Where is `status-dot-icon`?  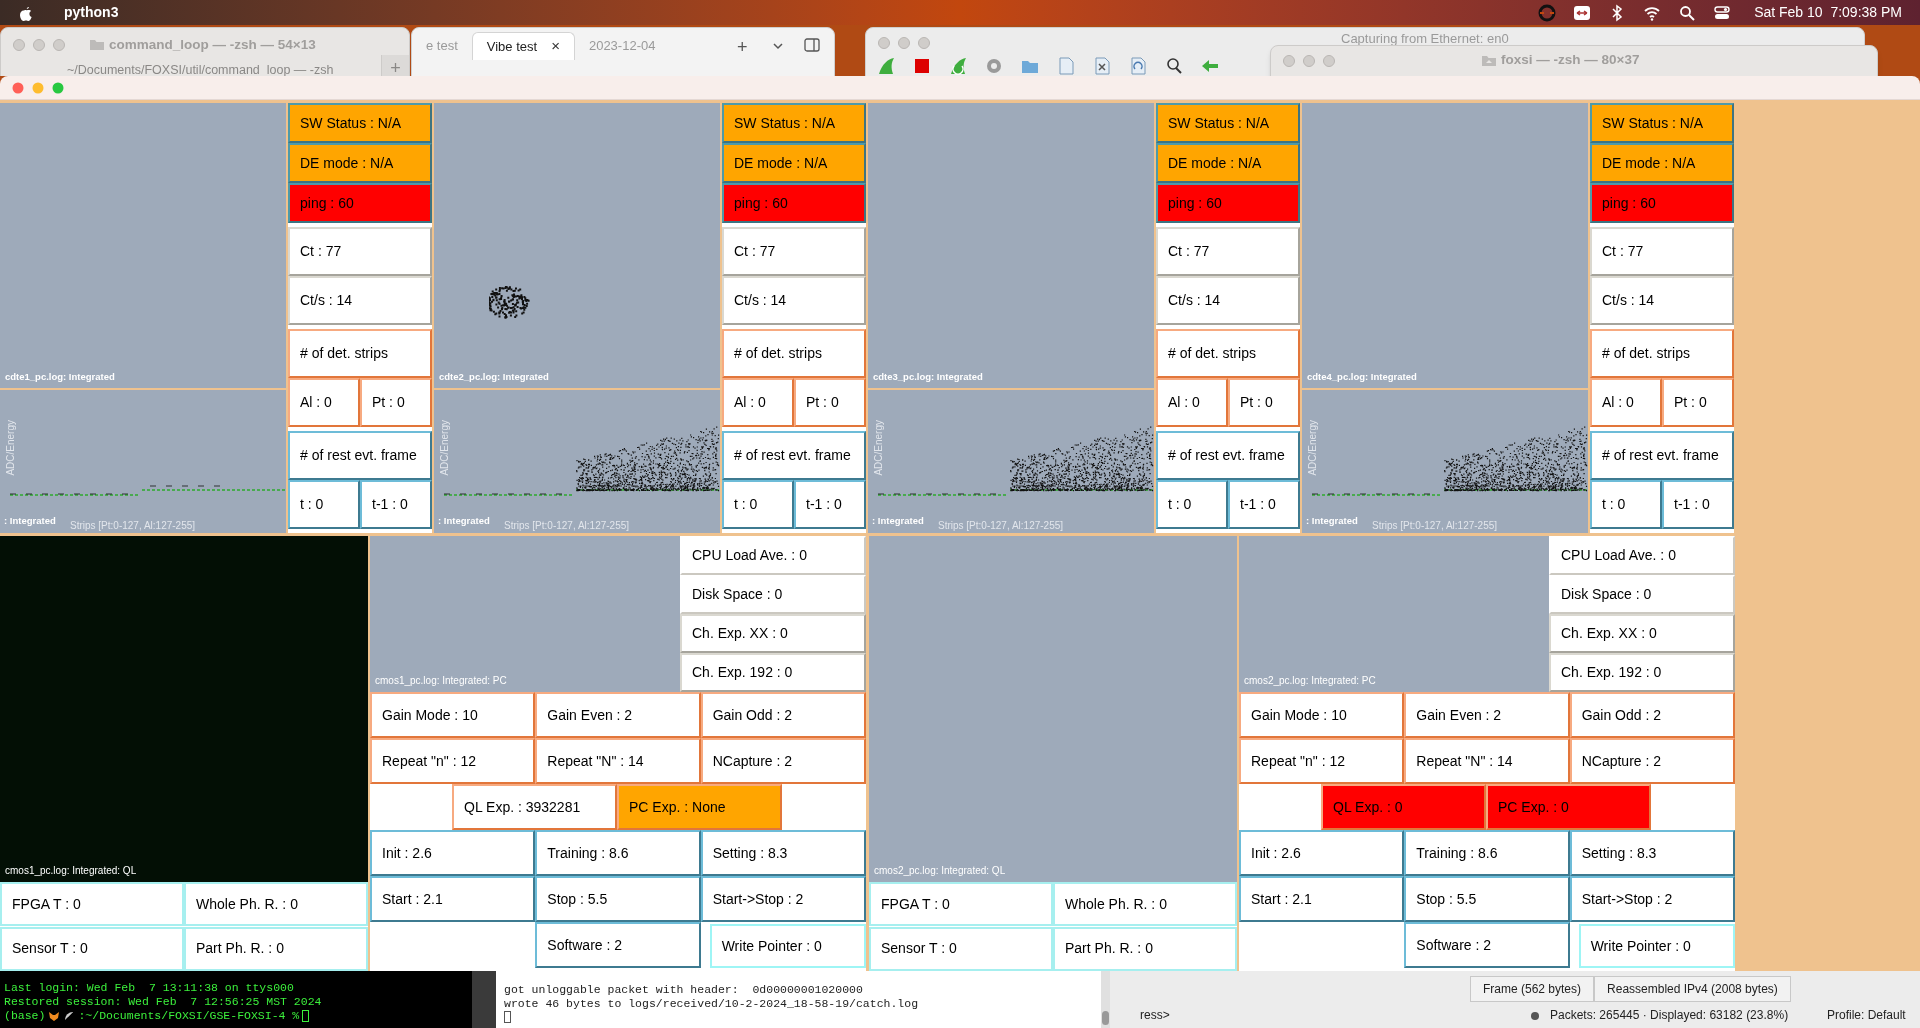 status-dot-icon is located at coordinates (1535, 1016).